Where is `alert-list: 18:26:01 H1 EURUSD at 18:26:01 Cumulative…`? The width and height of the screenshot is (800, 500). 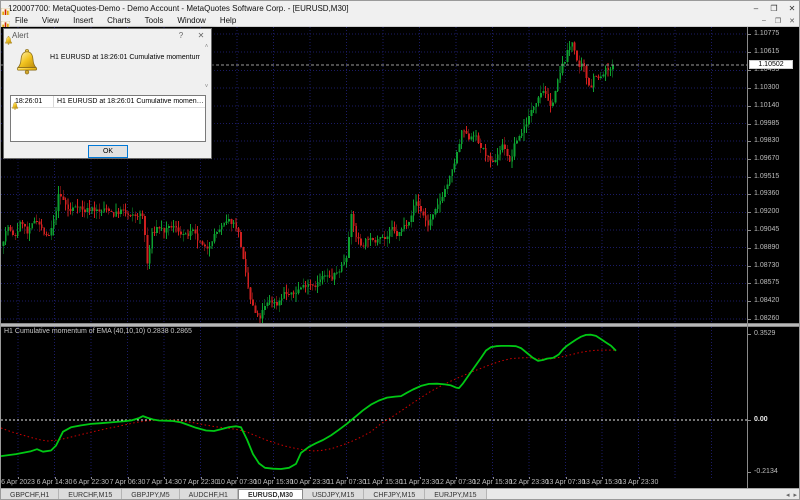 alert-list: 18:26:01 H1 EURUSD at 18:26:01 Cumulative… is located at coordinates (108, 118).